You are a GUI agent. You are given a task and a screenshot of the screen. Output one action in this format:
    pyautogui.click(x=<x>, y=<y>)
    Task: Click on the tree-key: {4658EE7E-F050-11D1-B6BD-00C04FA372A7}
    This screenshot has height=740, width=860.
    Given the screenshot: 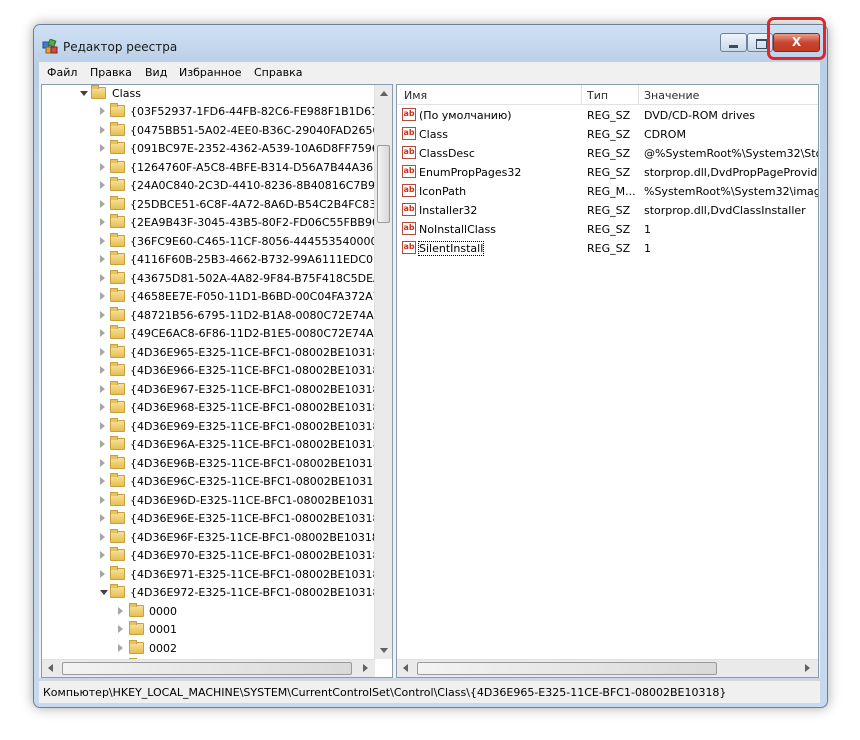 What is the action you would take?
    pyautogui.click(x=214, y=297)
    